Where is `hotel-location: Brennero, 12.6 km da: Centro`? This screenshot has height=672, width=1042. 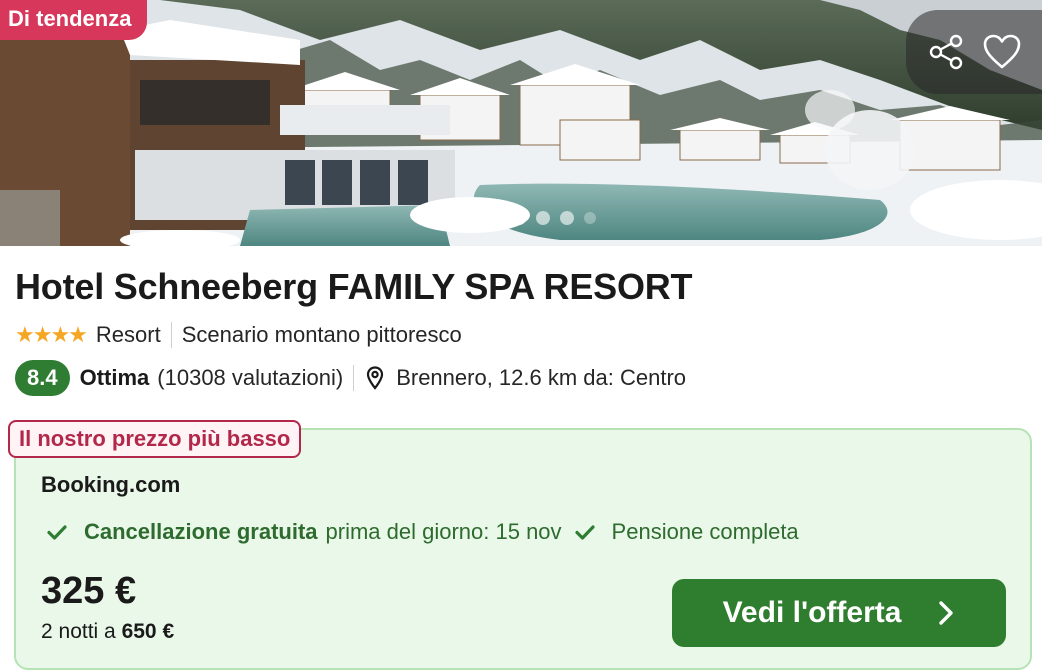 hotel-location: Brennero, 12.6 km da: Centro is located at coordinates (541, 378).